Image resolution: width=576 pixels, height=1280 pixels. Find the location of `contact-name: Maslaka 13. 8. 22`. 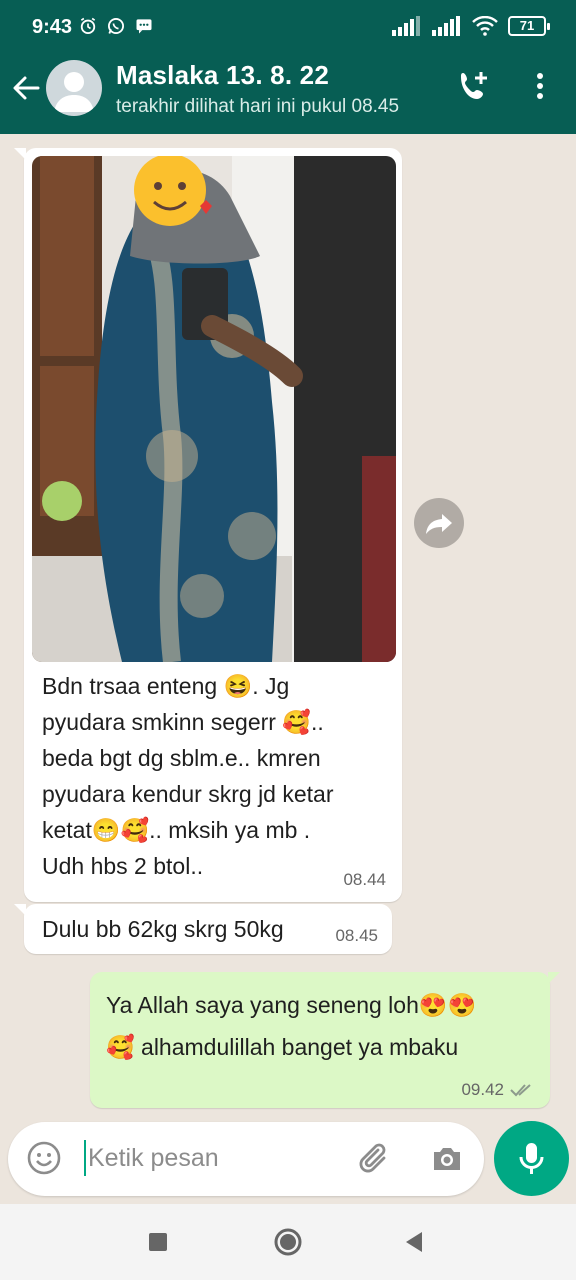

contact-name: Maslaka 13. 8. 22 is located at coordinates (222, 75).